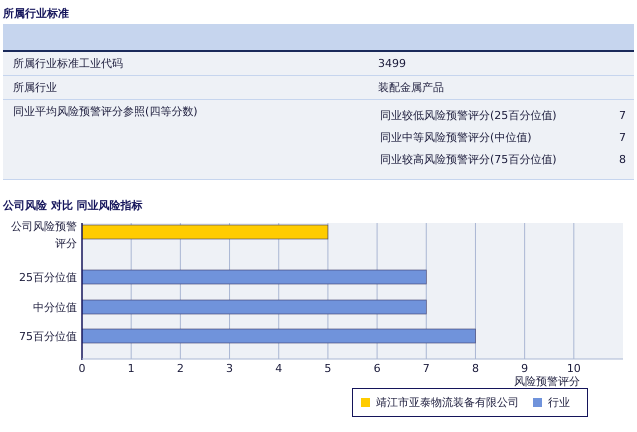  What do you see at coordinates (469, 115) in the screenshot?
I see `sub-row-label: 同业较低风险预警评分(25百分位值)` at bounding box center [469, 115].